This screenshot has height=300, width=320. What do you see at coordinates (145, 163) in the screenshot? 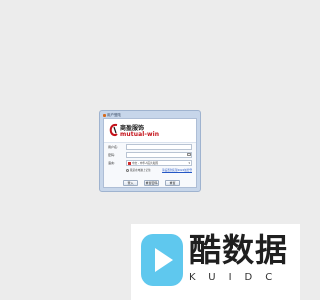
I see `language-value: 中文 - 中华人民共和国` at bounding box center [145, 163].